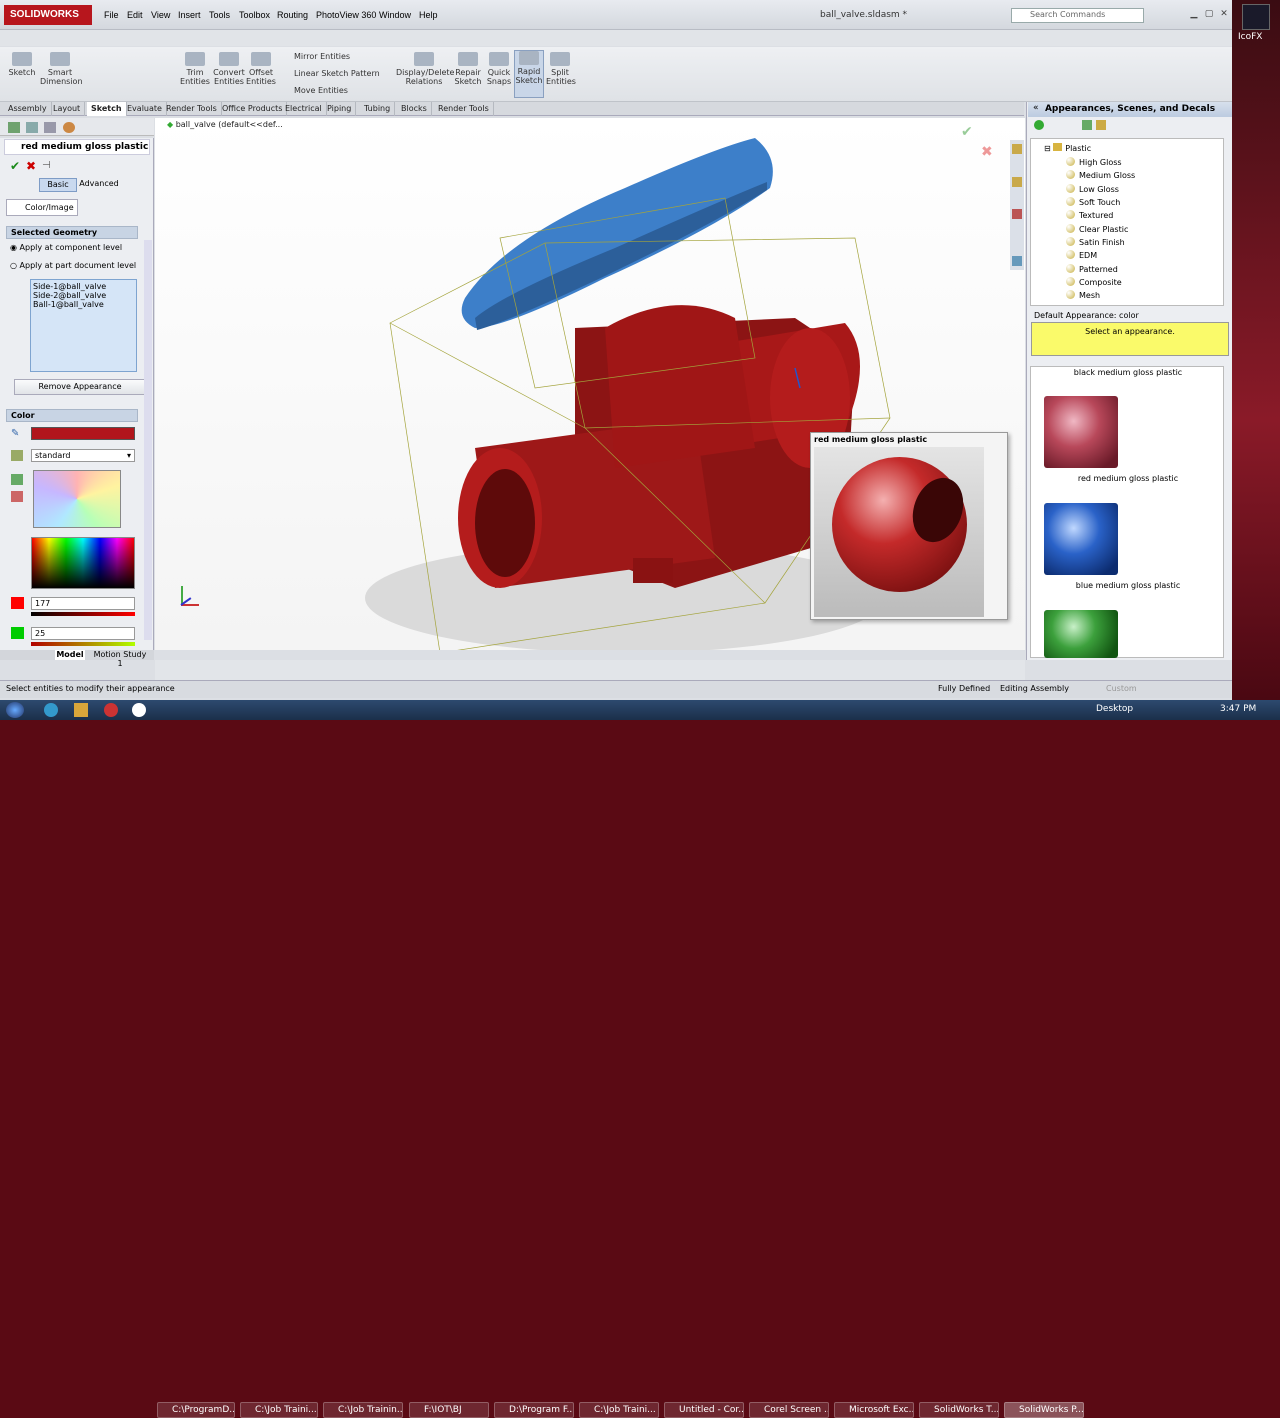  I want to click on list-item: Side-1@ball_valve, so click(83, 286).